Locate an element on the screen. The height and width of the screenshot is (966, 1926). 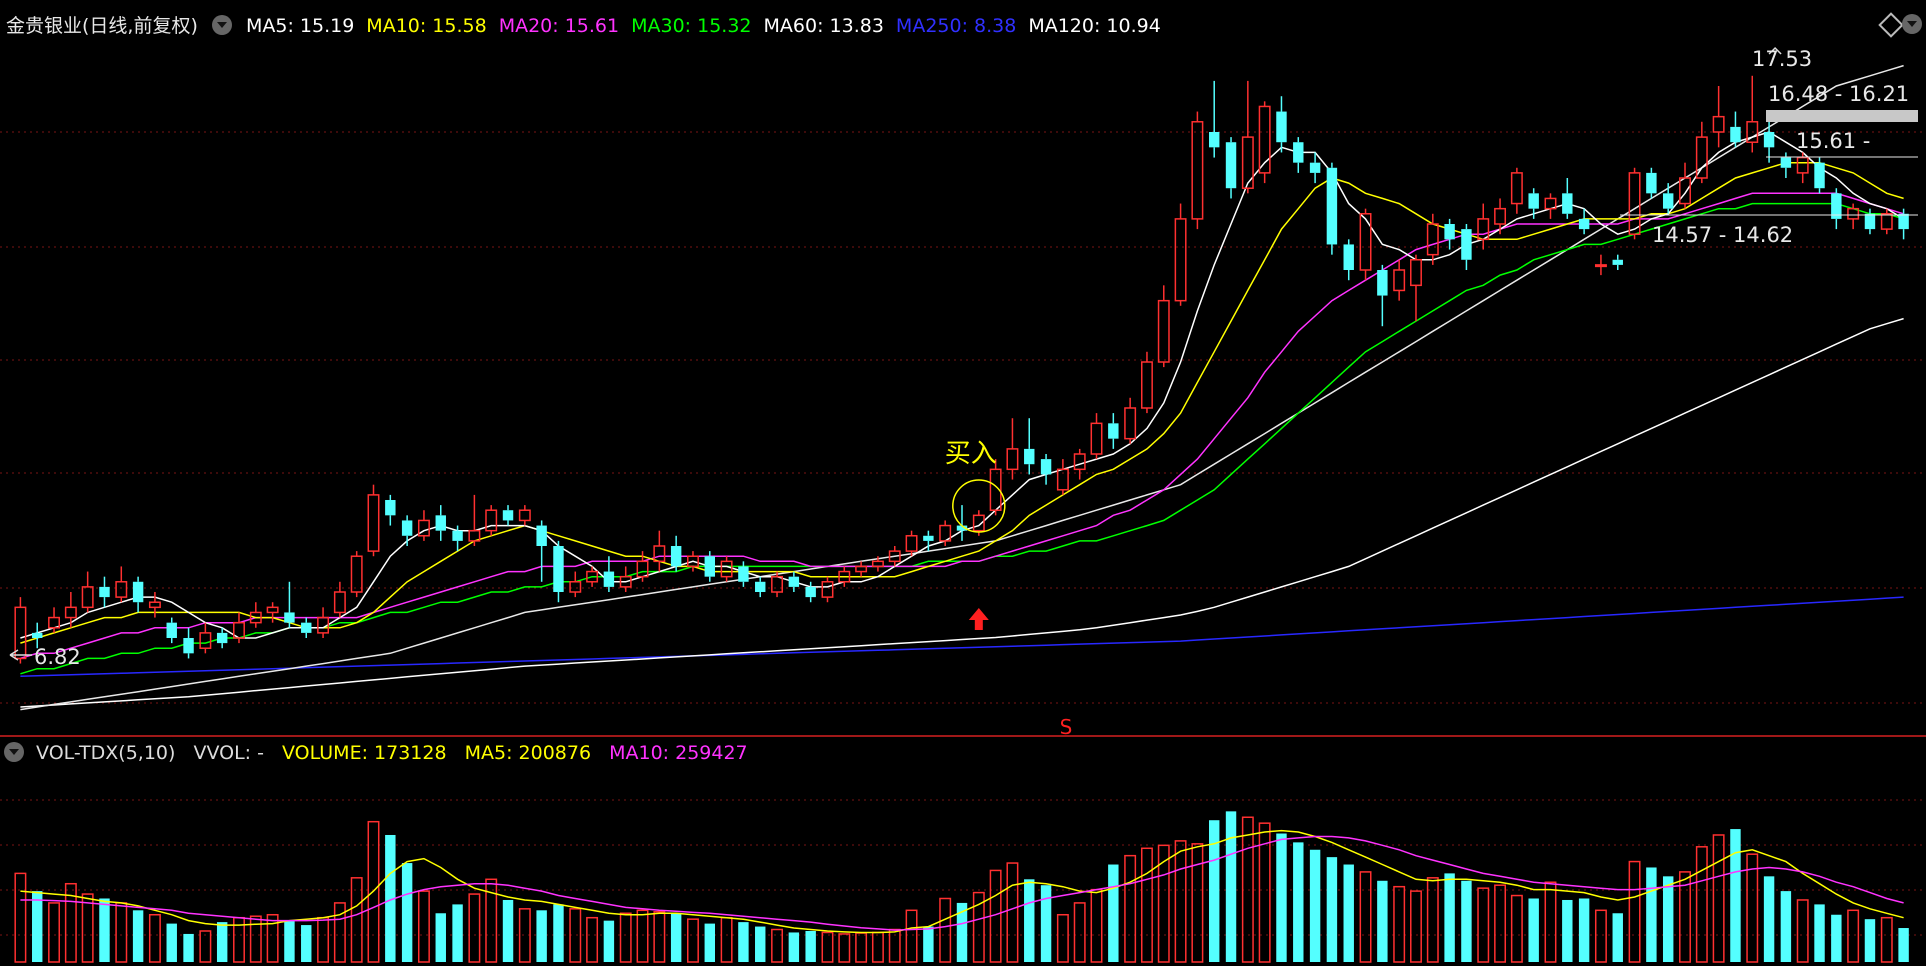
ma-header-ma120: MA120: 10.94 is located at coordinates (1094, 26).